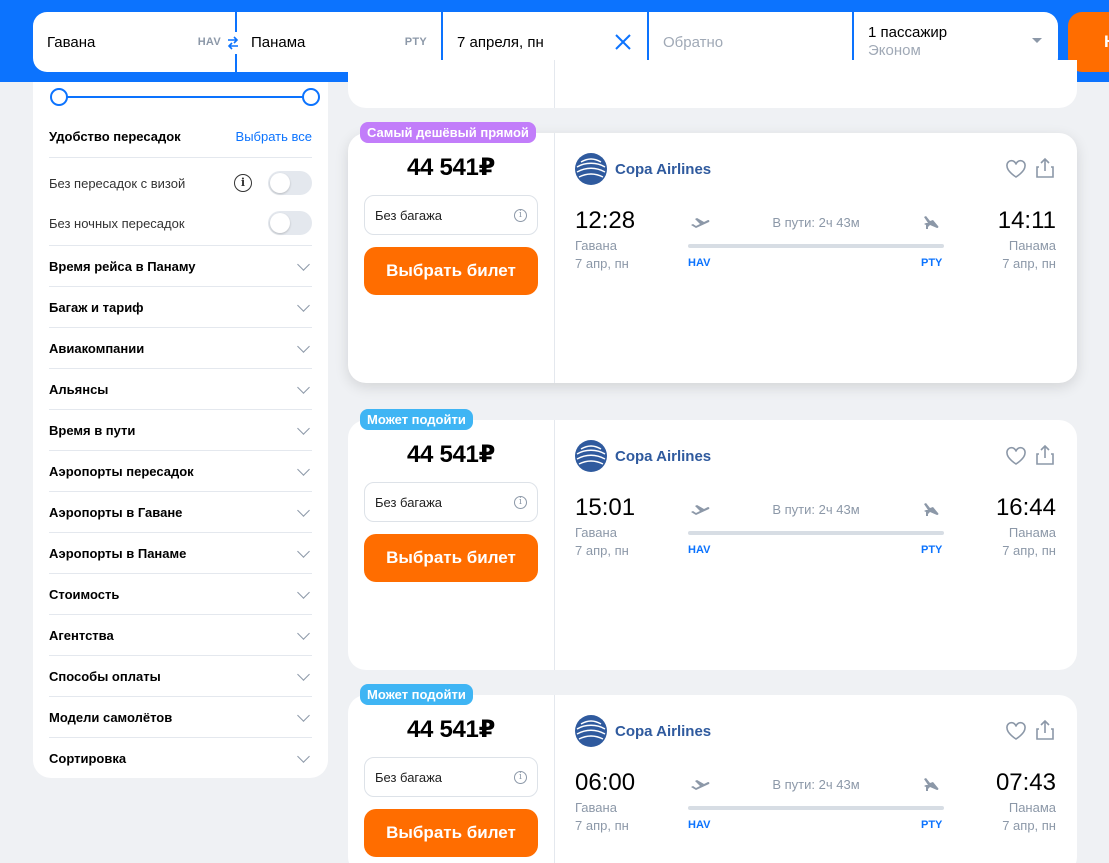  Describe the element at coordinates (180, 758) in the screenshot. I see `filter-section: Сортировка` at that location.